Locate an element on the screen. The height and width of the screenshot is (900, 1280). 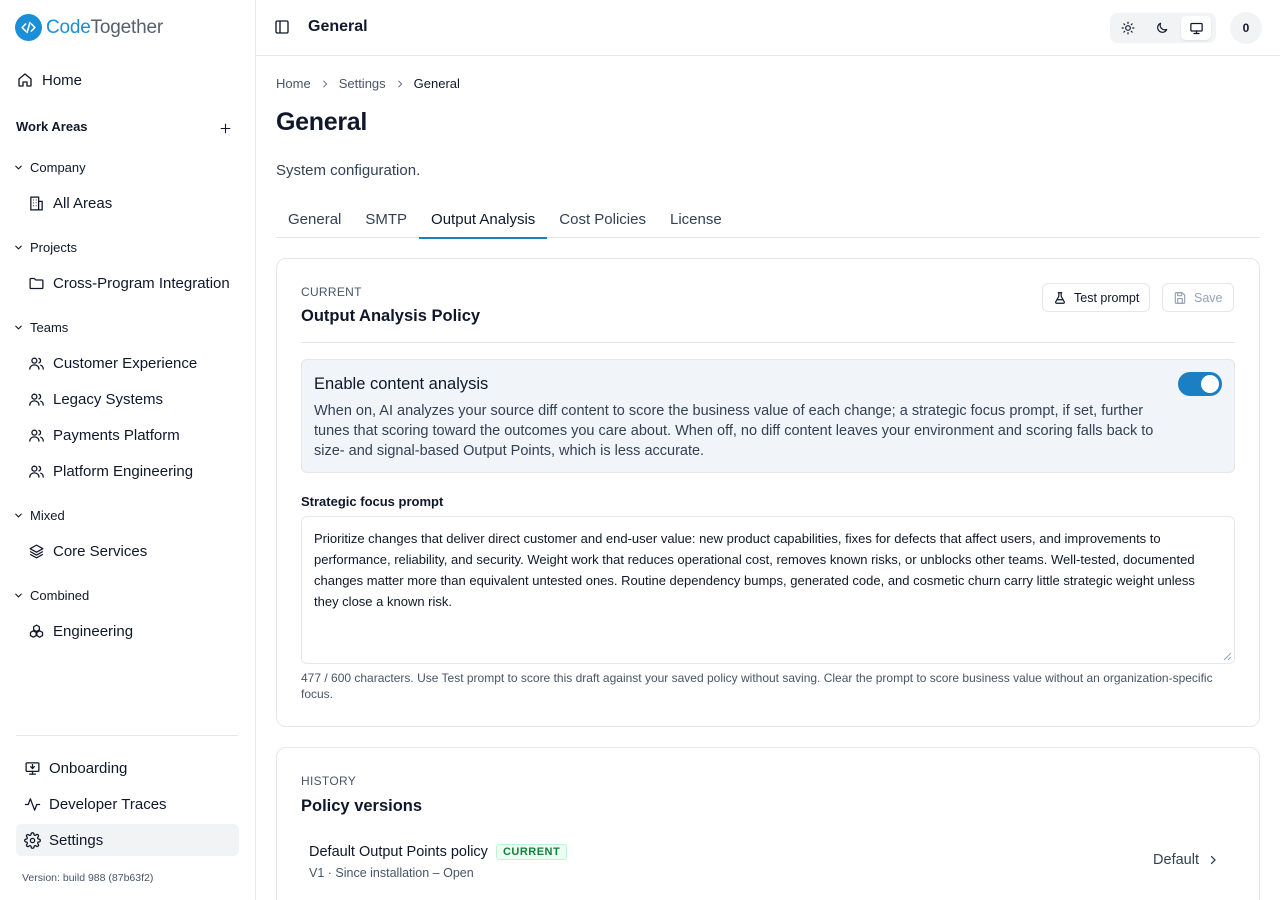
dark-theme-button is located at coordinates (1162, 28).